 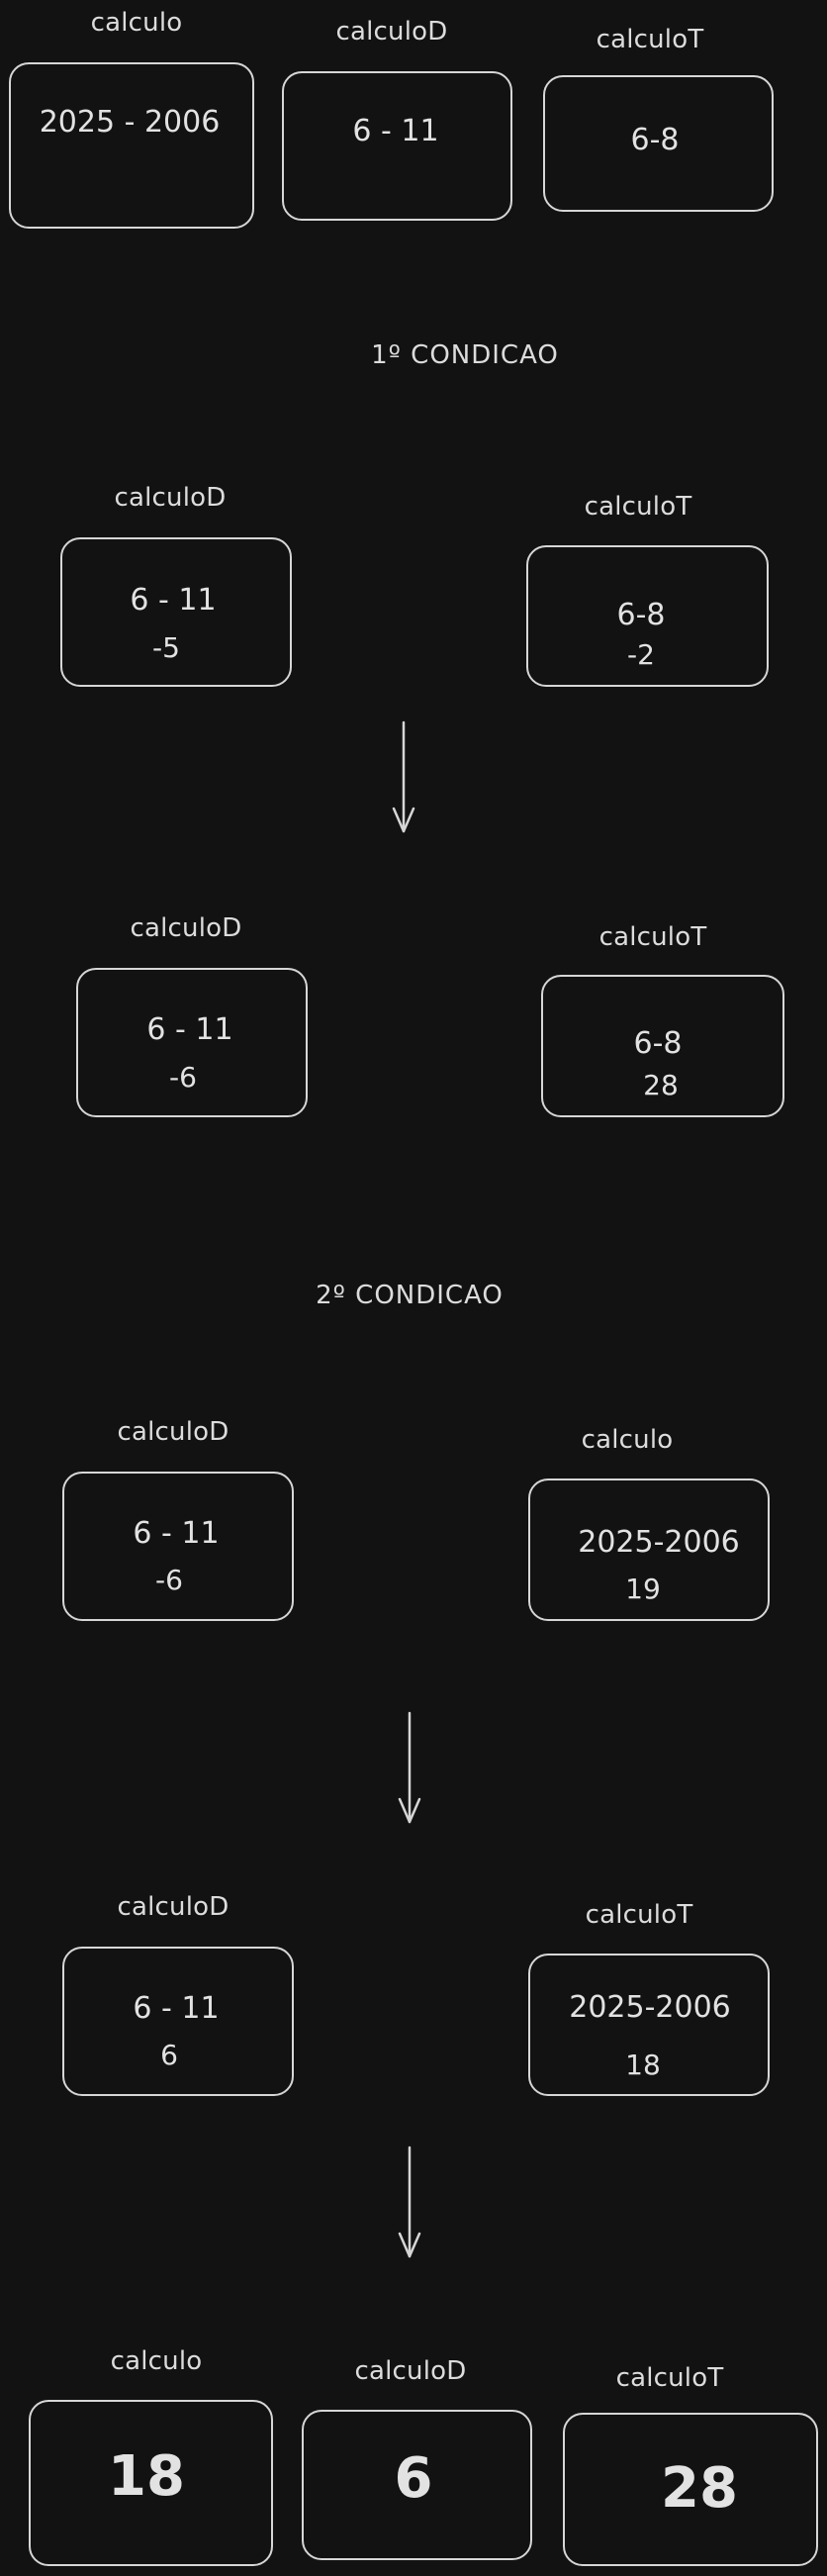 I want to click on final-calculo-value: 18, so click(x=146, y=2476).